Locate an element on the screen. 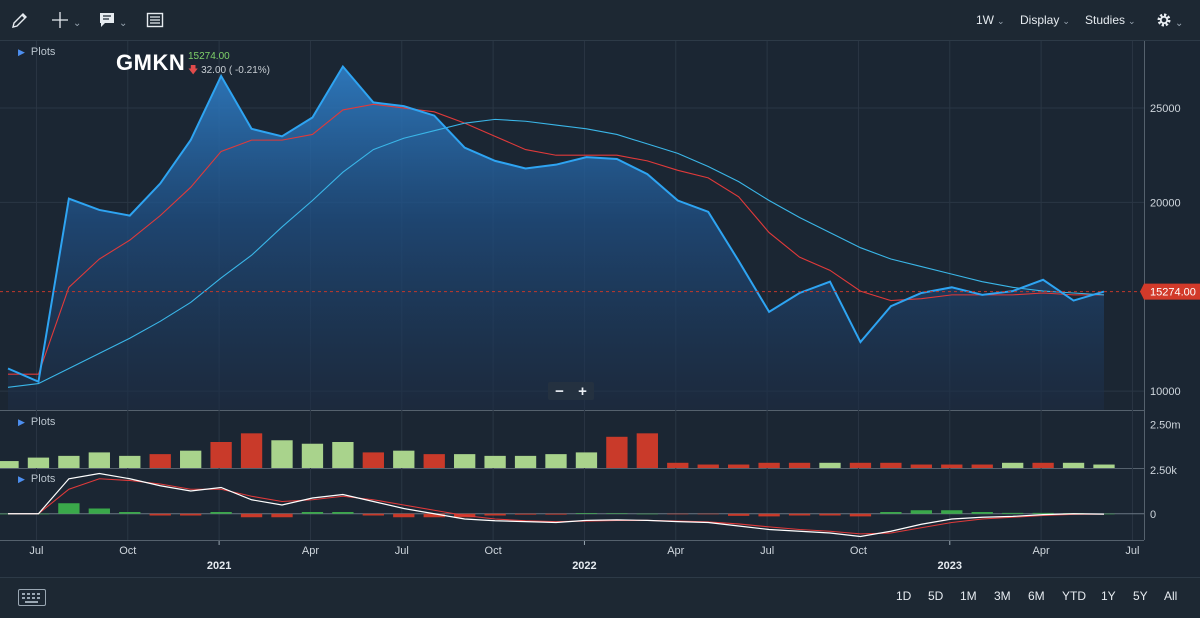 The height and width of the screenshot is (618, 1200). comment-tool-button: ⌄ is located at coordinates (112, 20).